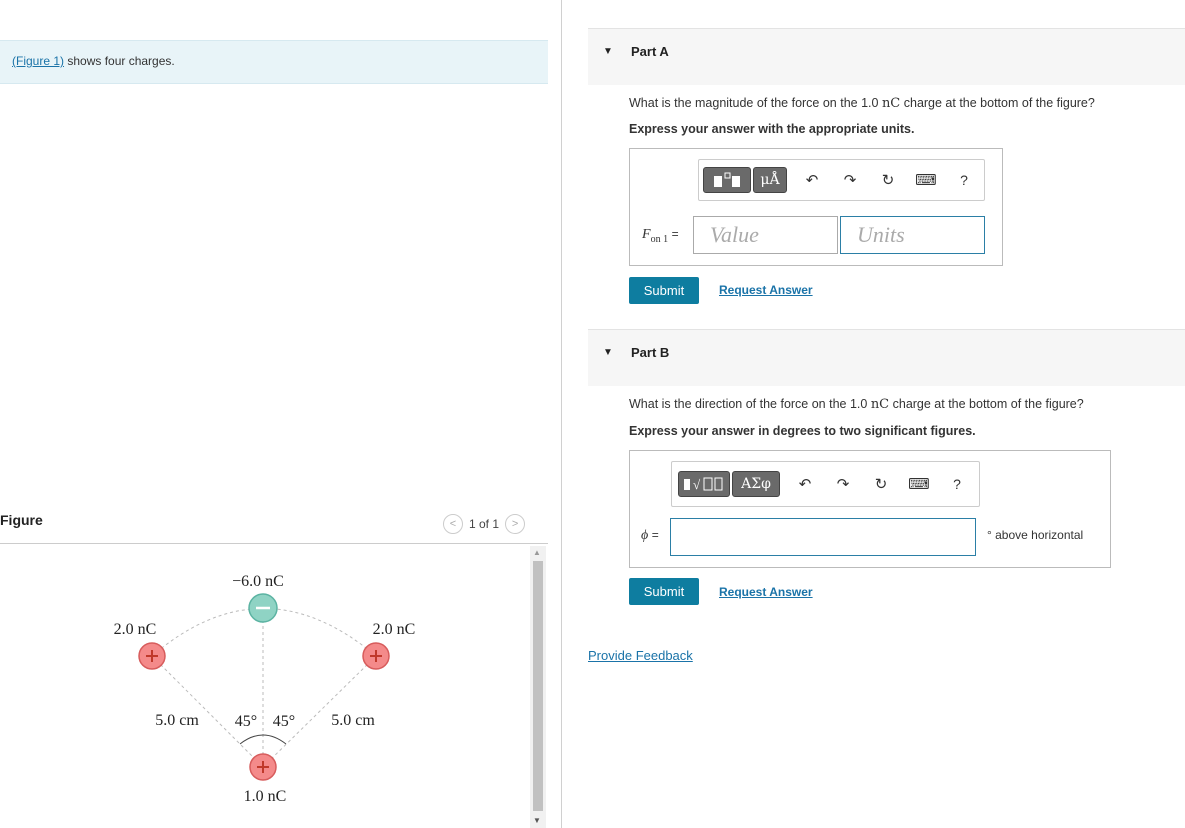  What do you see at coordinates (640, 655) in the screenshot?
I see `provide-feedback-link: Provide Feedback` at bounding box center [640, 655].